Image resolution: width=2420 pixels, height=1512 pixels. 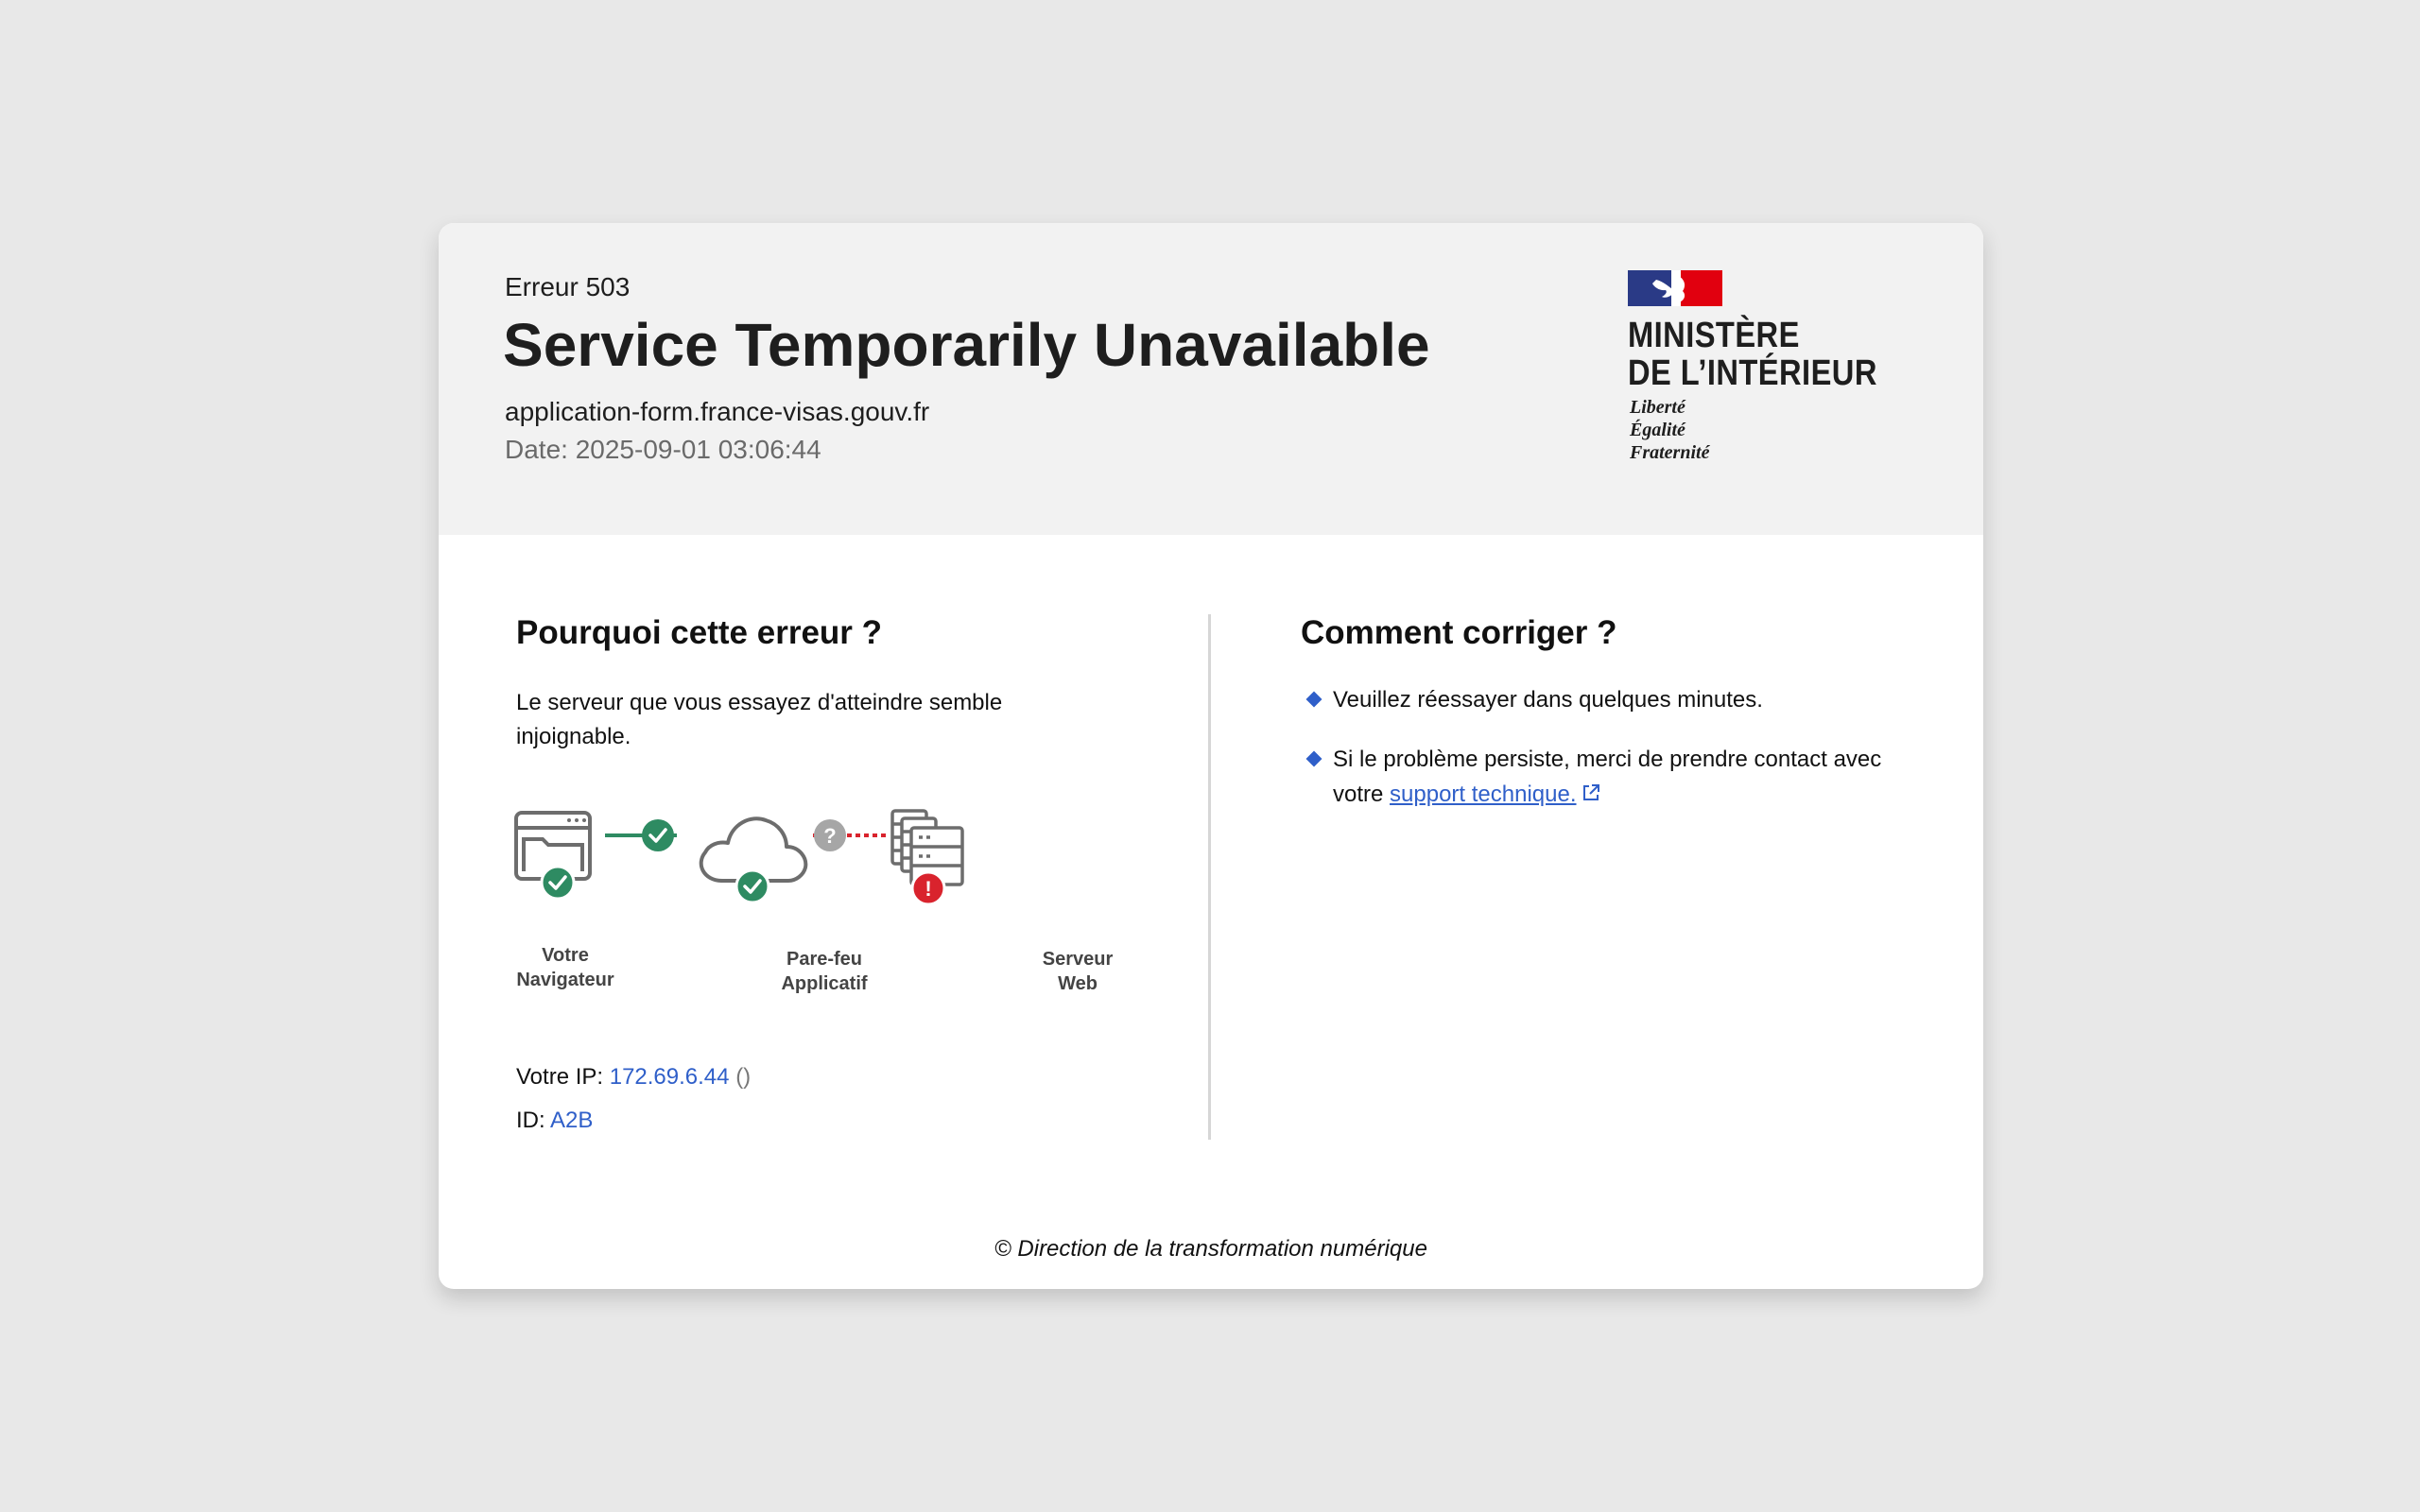 What do you see at coordinates (1658, 407) in the screenshot?
I see `logo-motto-1: Liberté` at bounding box center [1658, 407].